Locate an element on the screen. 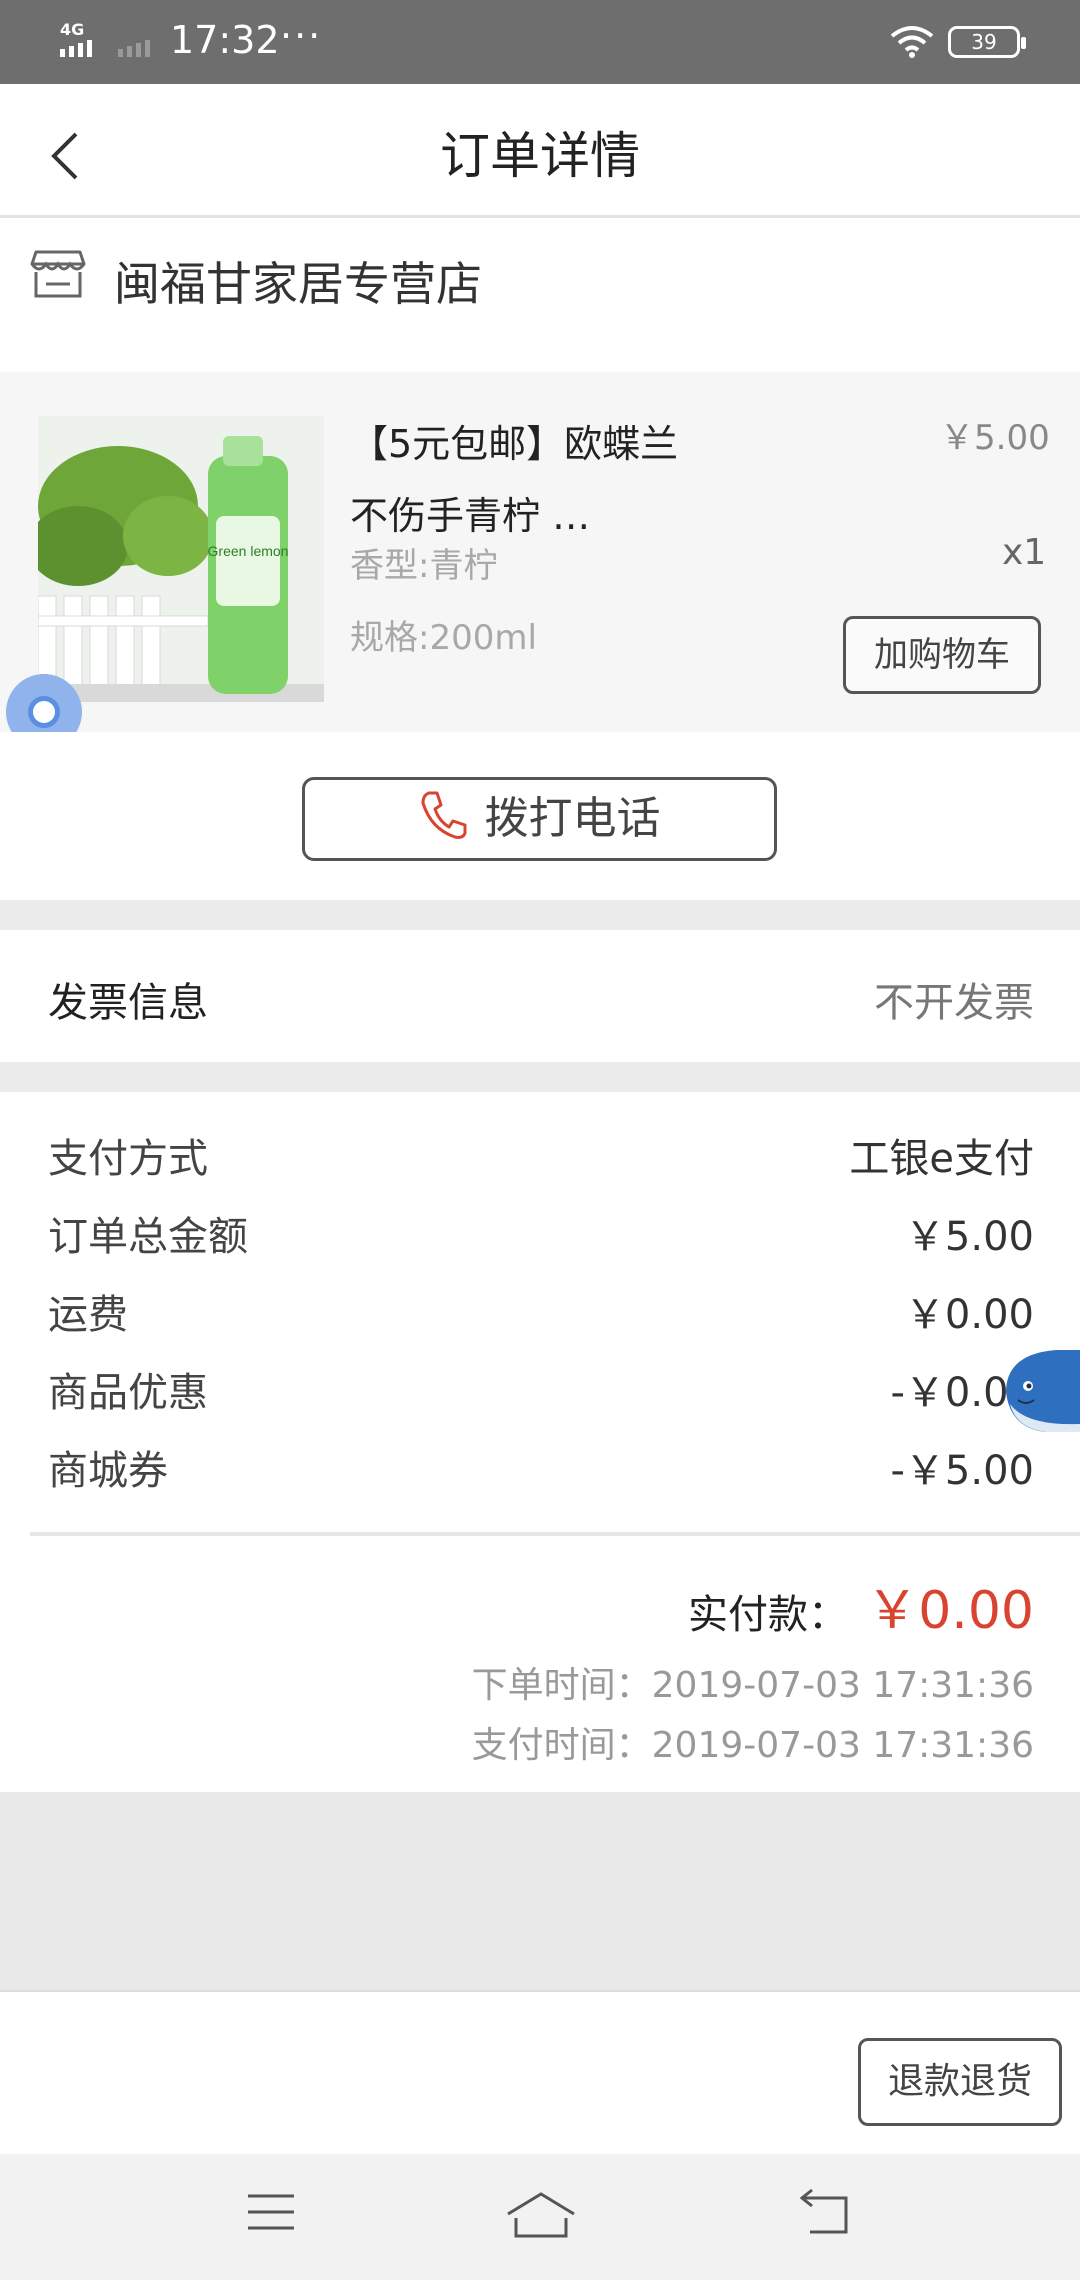  order-total-row: 订单总金额 ￥5.00 is located at coordinates (541, 1243).